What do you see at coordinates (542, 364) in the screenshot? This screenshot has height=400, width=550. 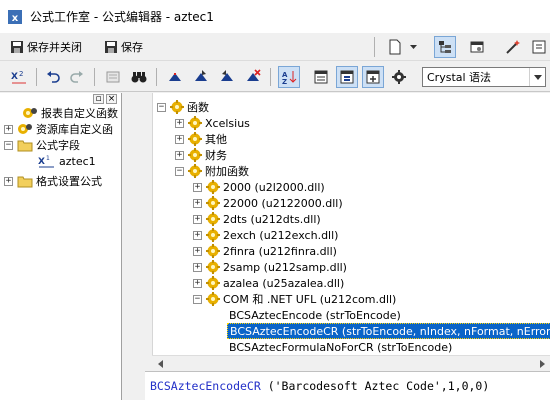 I see `scroll-right-icon` at bounding box center [542, 364].